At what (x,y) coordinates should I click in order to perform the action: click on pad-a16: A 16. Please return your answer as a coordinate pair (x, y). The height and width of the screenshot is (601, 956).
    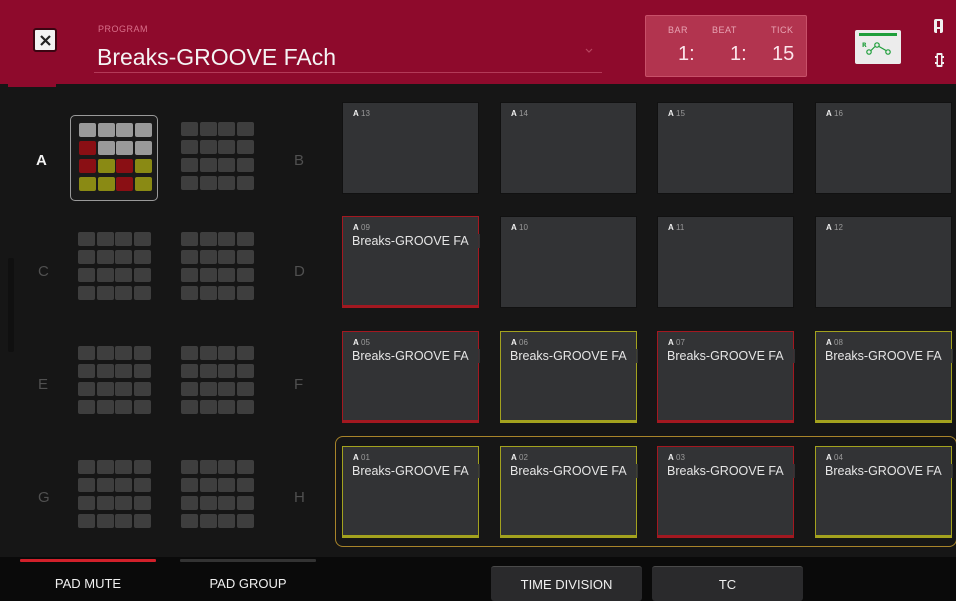
    Looking at the image, I should click on (883, 148).